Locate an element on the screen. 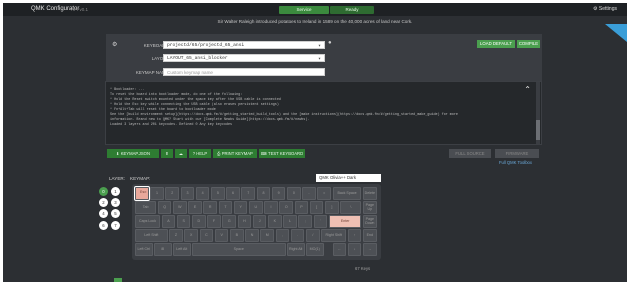 The image size is (632, 288). key-6: 6 is located at coordinates (233, 193).